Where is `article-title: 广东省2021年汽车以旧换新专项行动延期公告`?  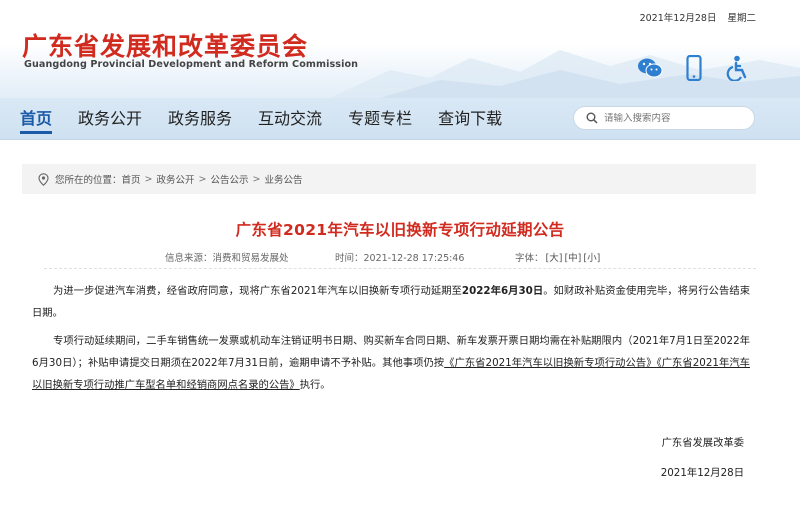
article-title: 广东省2021年汽车以旧换新专项行动延期公告 is located at coordinates (400, 230).